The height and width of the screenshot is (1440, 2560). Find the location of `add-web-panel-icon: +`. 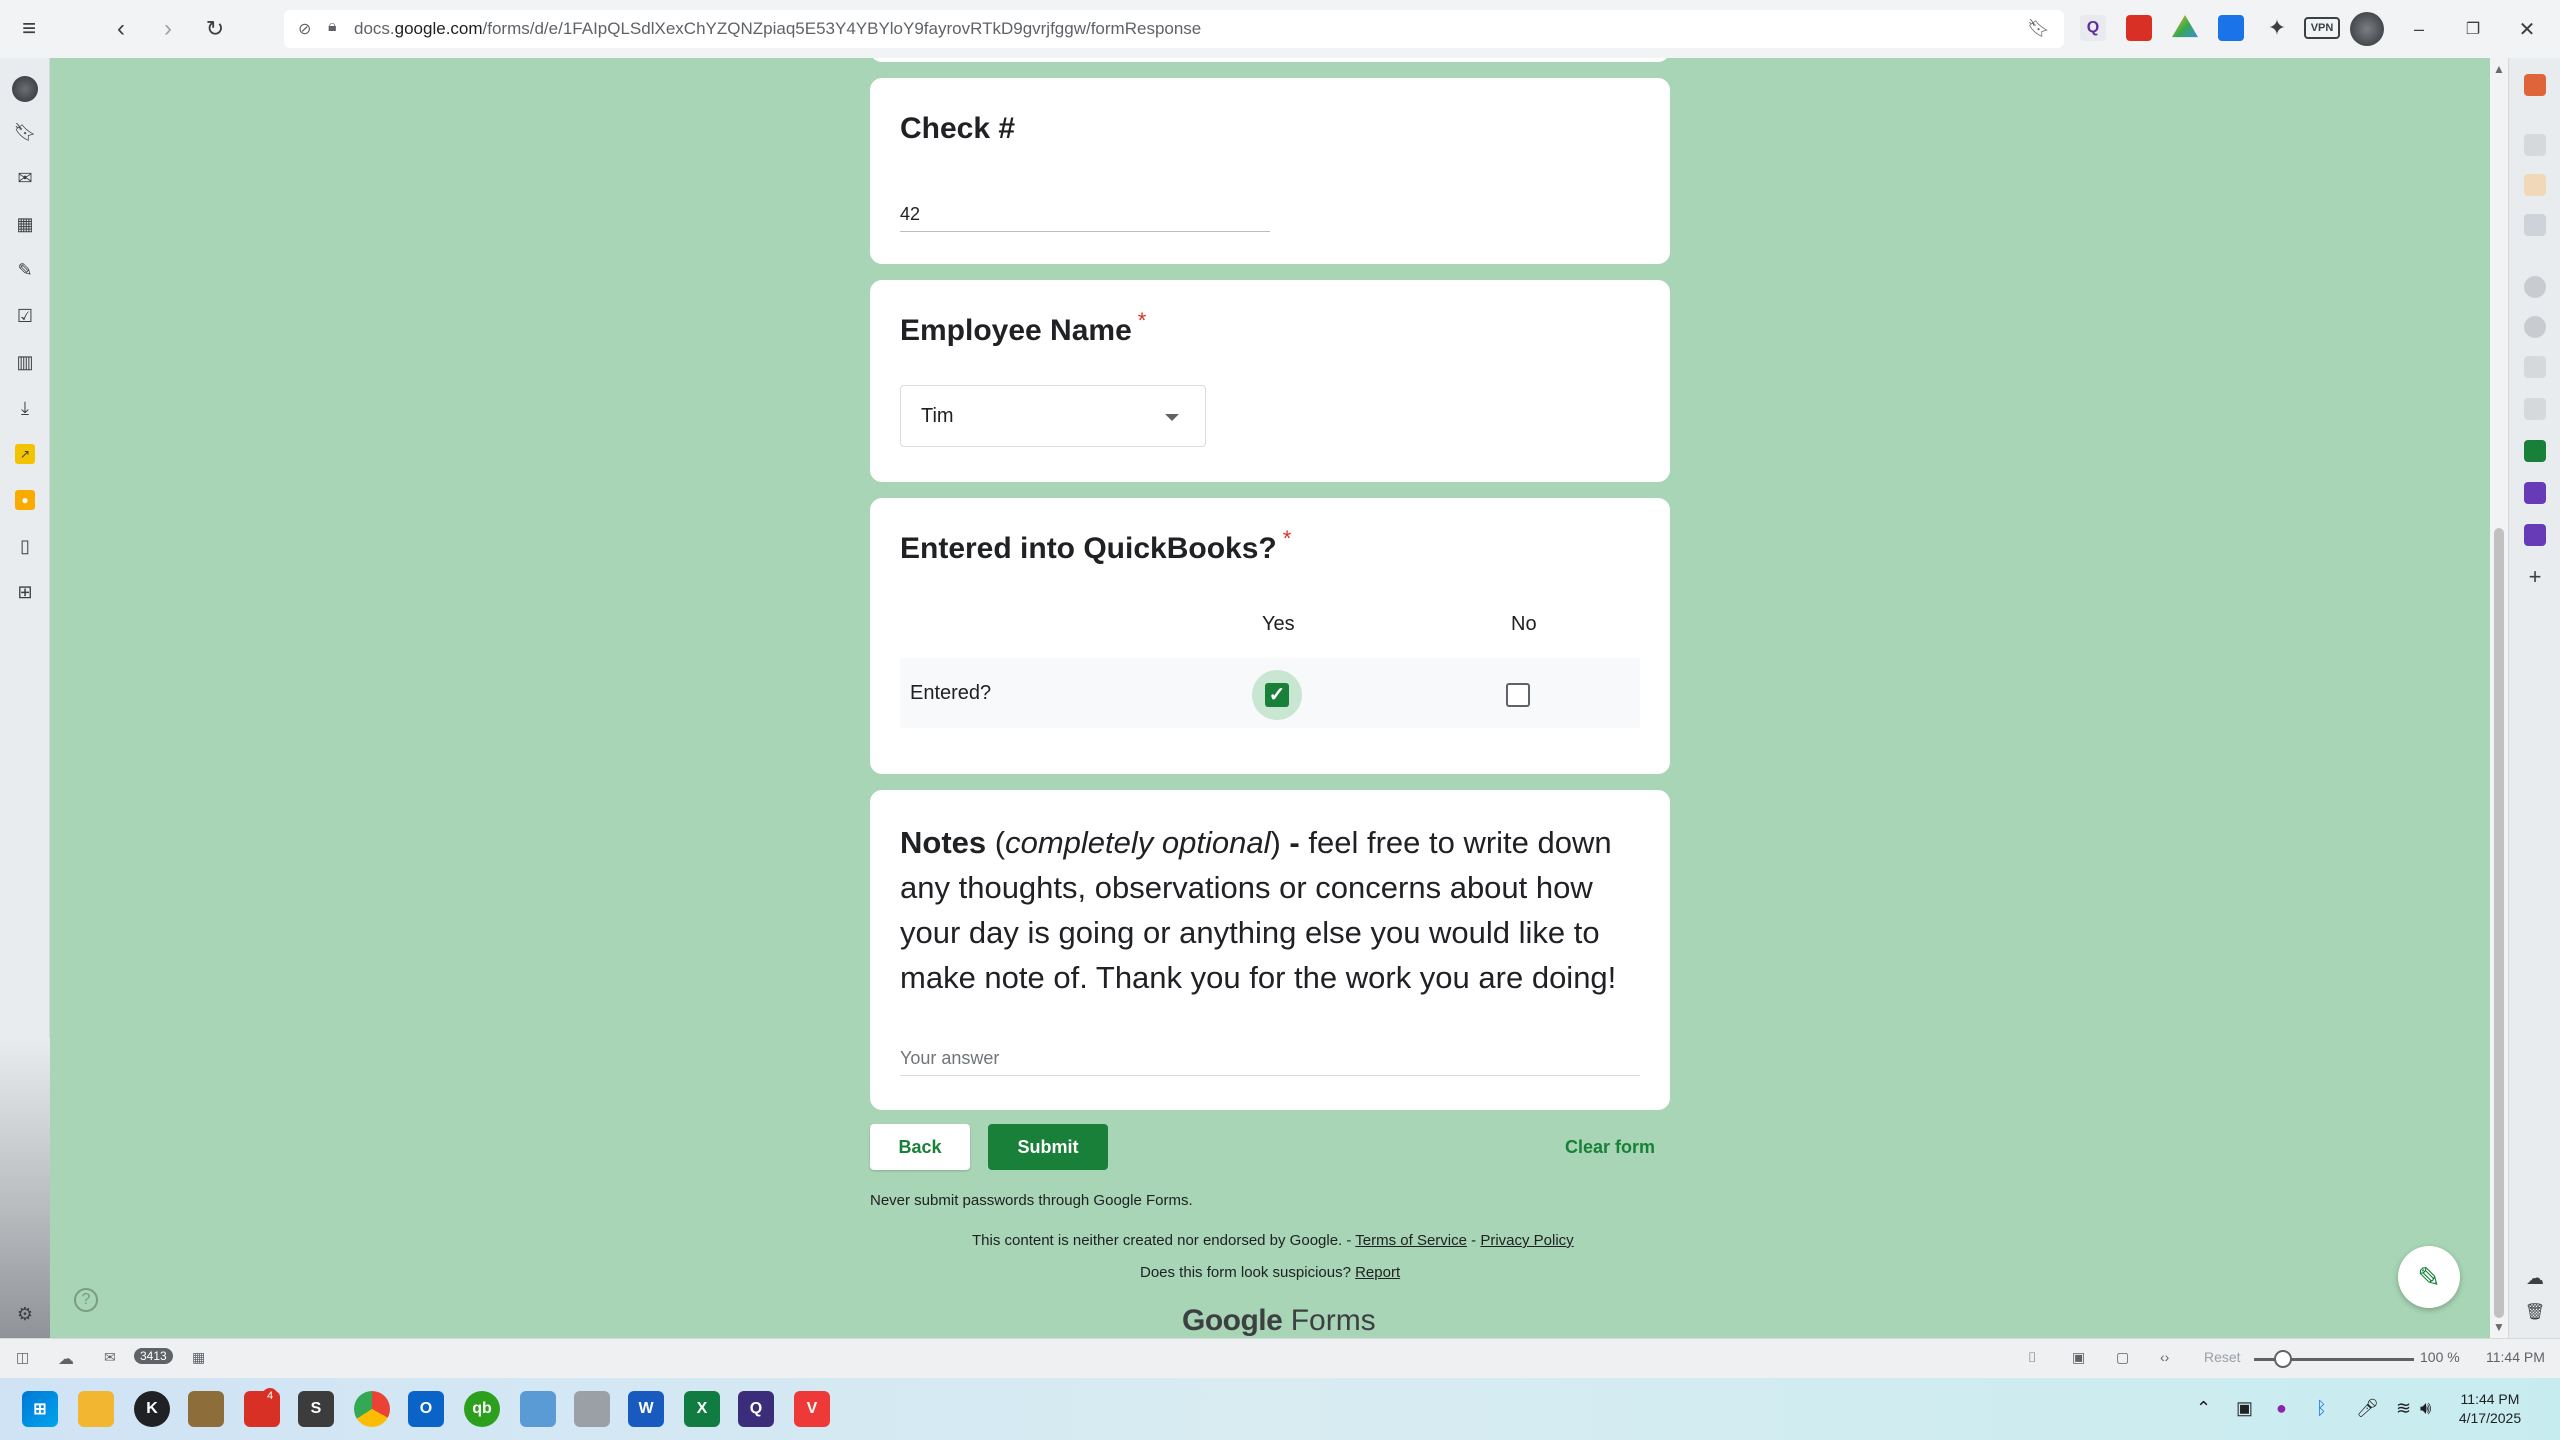

add-web-panel-icon: + is located at coordinates (2535, 577).